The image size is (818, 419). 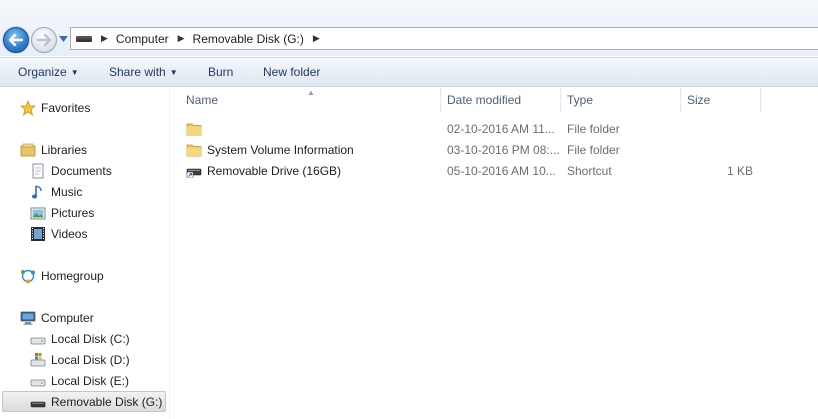 I want to click on back-arrow-icon, so click(x=16, y=40).